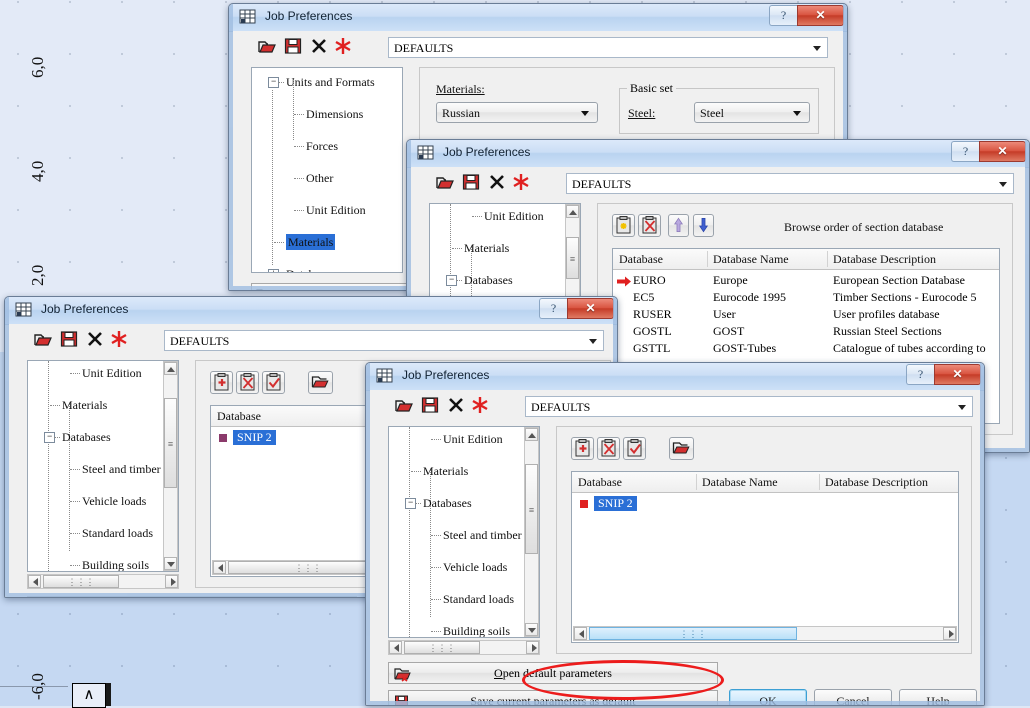 The height and width of the screenshot is (708, 1030). I want to click on table-row: GOSTL GOST Russian Steel Sections, so click(806, 332).